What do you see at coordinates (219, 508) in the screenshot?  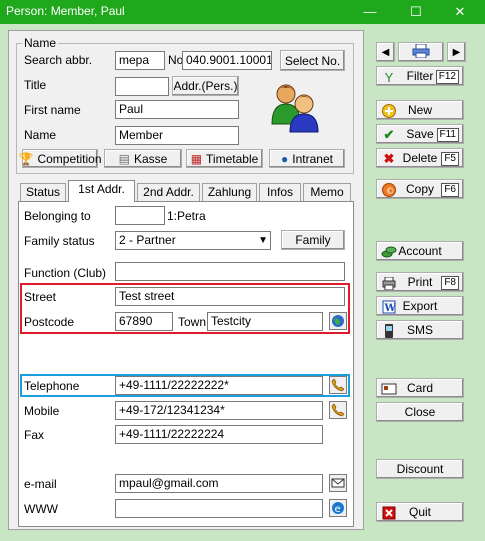 I see `www-field` at bounding box center [219, 508].